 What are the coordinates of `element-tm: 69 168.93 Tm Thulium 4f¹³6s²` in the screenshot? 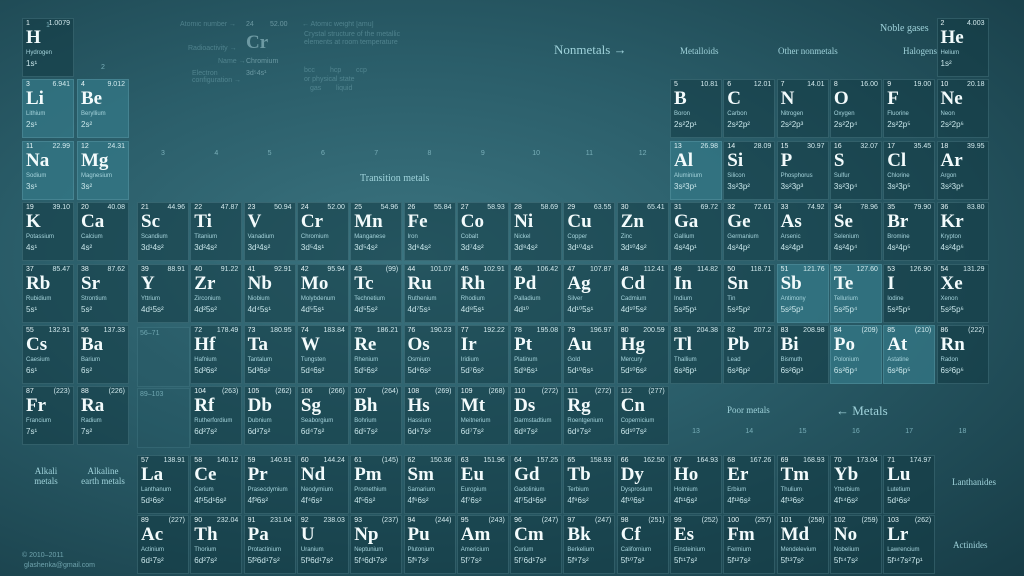 It's located at (802, 484).